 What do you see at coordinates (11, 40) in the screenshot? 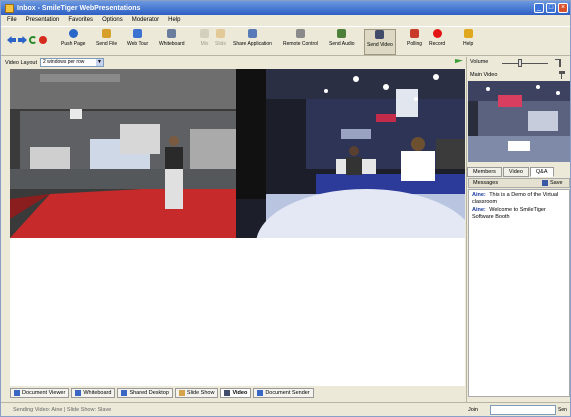
I see `back-arrow-icon` at bounding box center [11, 40].